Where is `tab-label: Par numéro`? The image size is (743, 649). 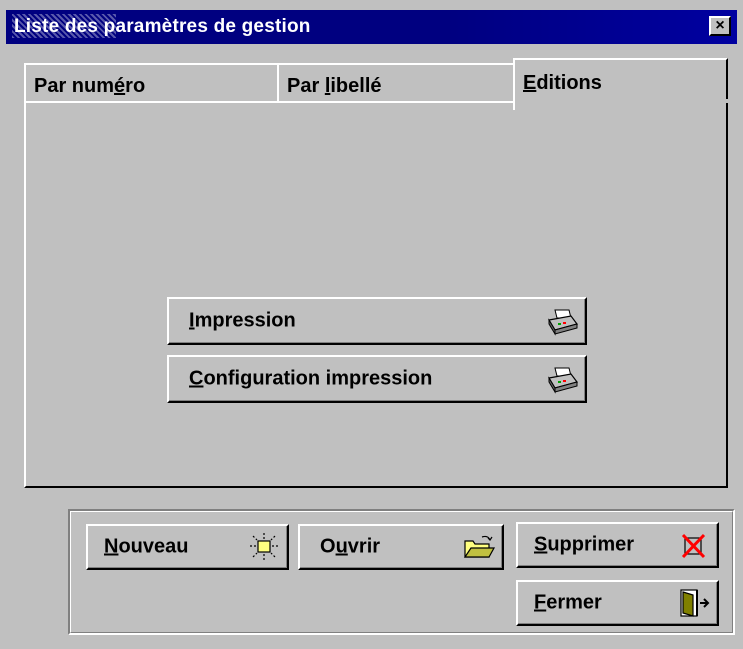
tab-label: Par numéro is located at coordinates (90, 86).